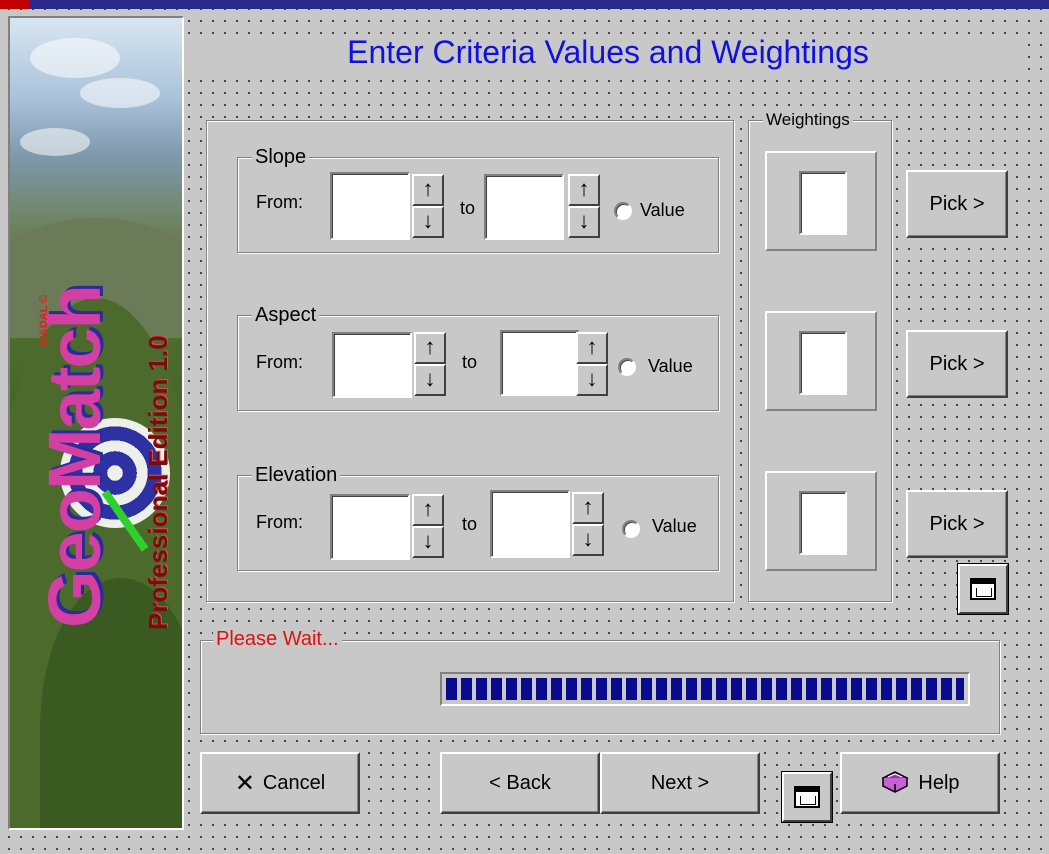  I want to click on criteria-name: Aspect, so click(286, 315).